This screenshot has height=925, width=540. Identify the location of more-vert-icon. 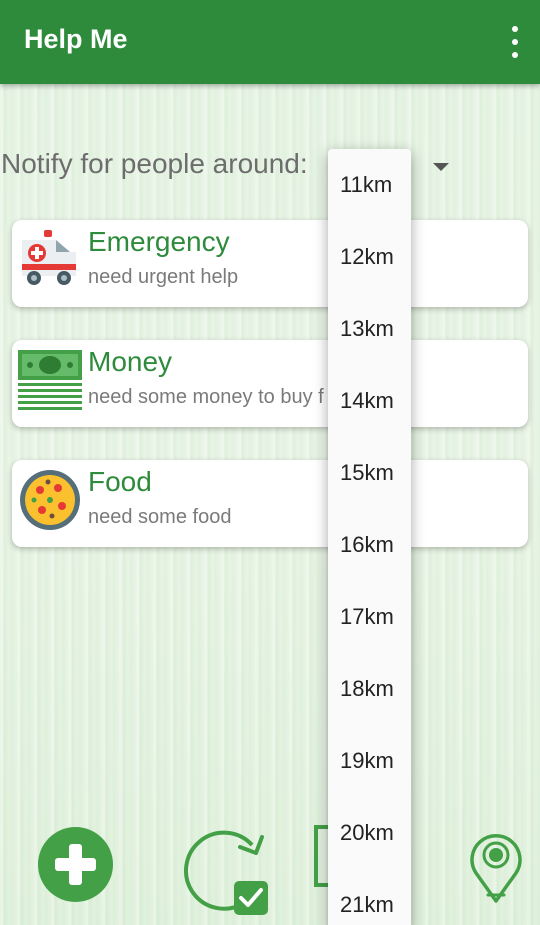
(515, 42).